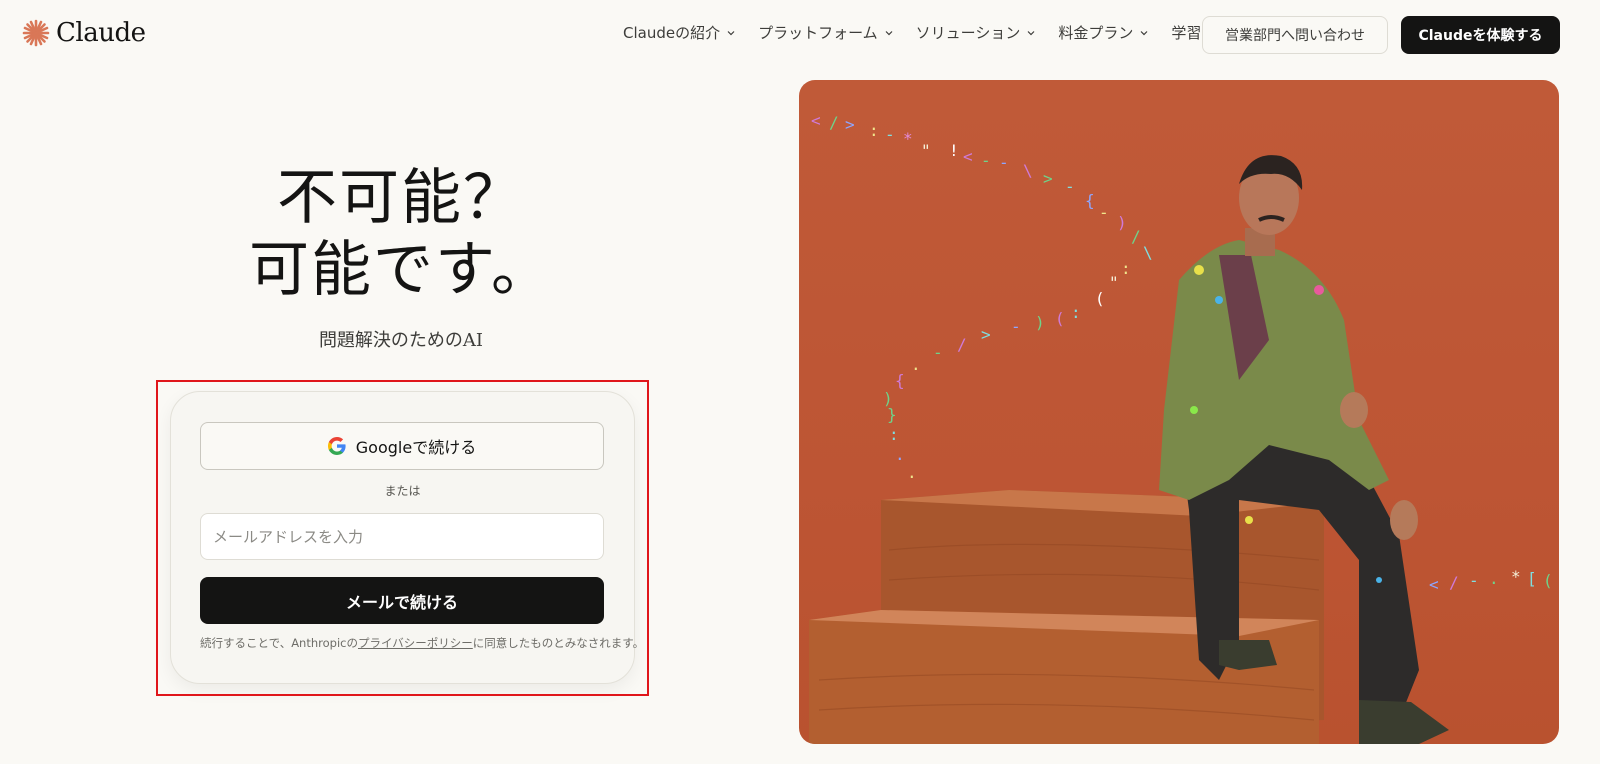  I want to click on nav-about-label: Claudeの紹介, so click(672, 33).